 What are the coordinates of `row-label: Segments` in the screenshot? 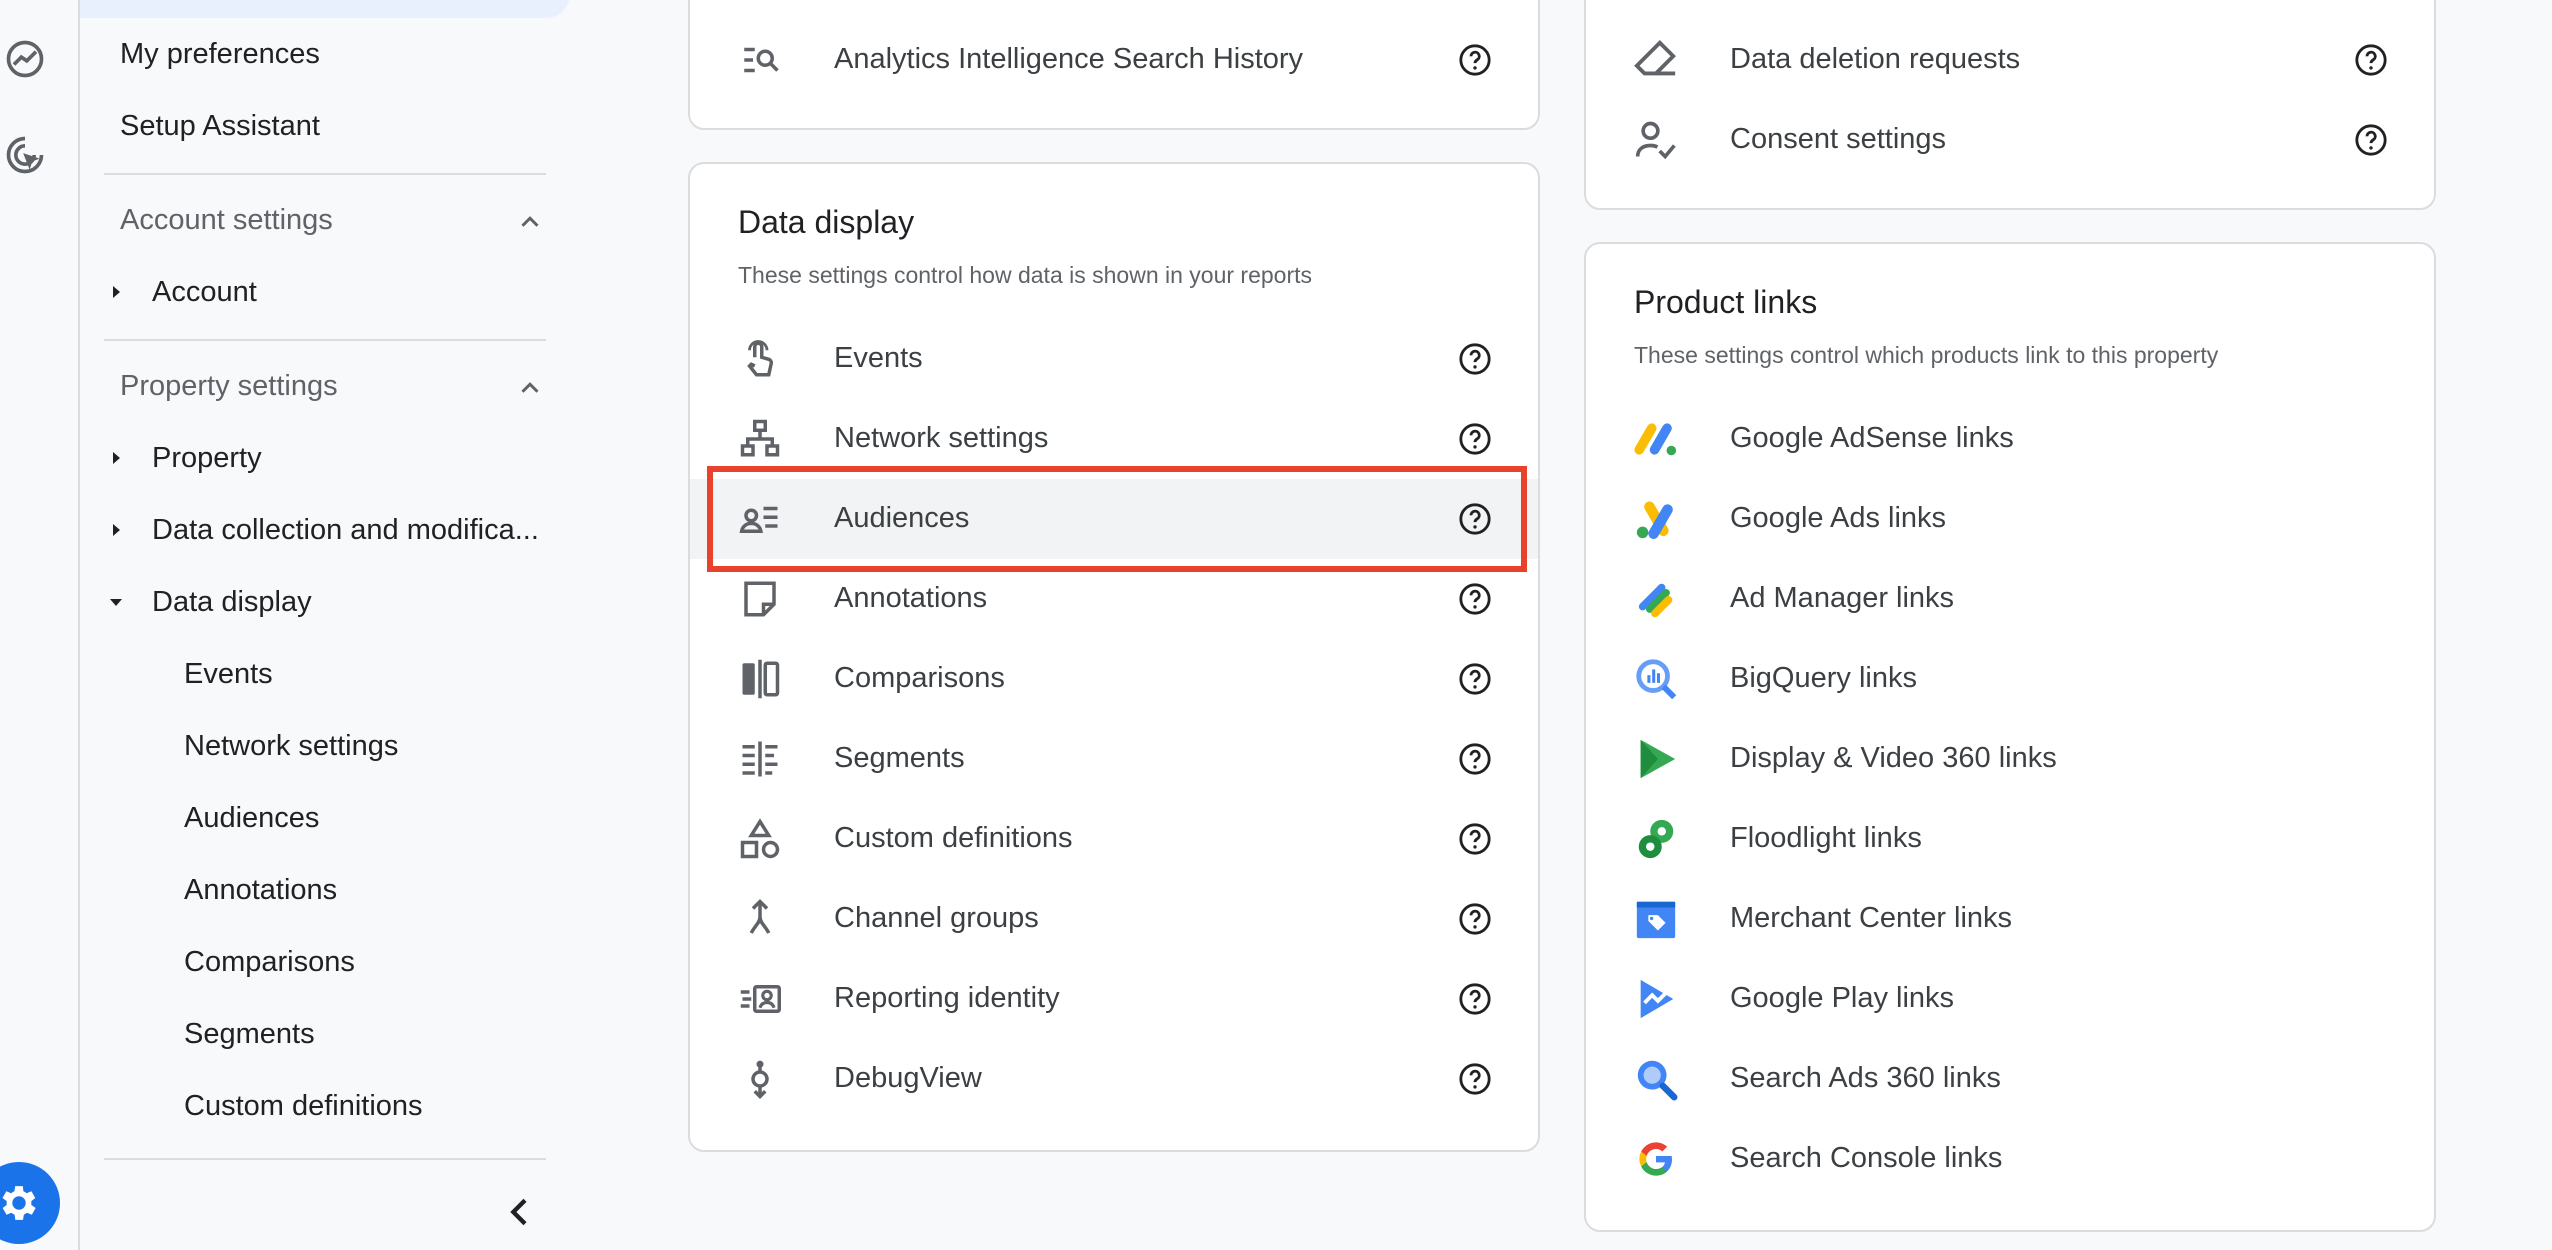 It's located at (899, 758).